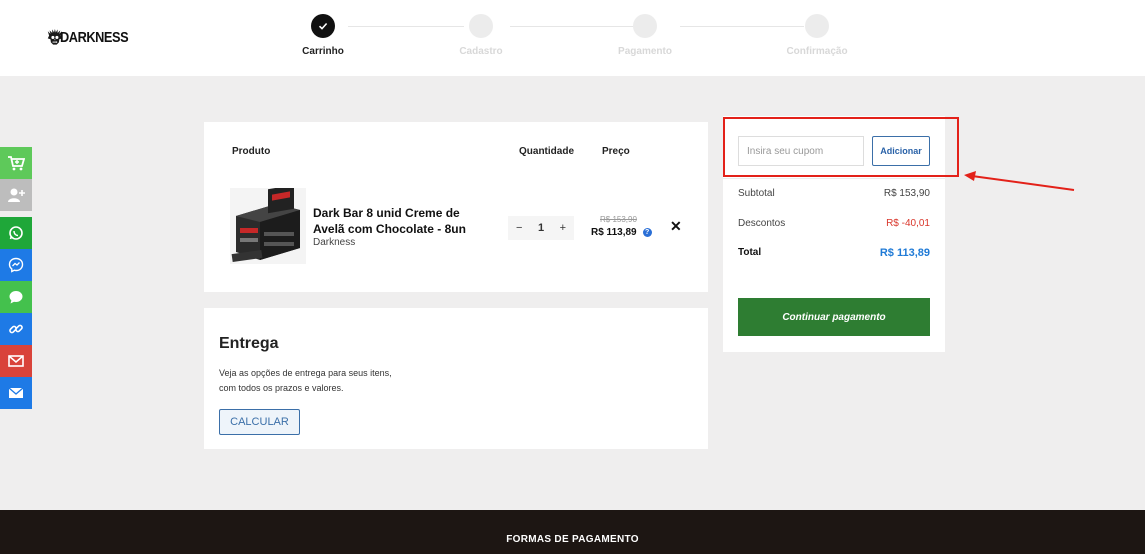 This screenshot has width=1145, height=554. What do you see at coordinates (904, 253) in the screenshot?
I see `total-value: R$ 113,89` at bounding box center [904, 253].